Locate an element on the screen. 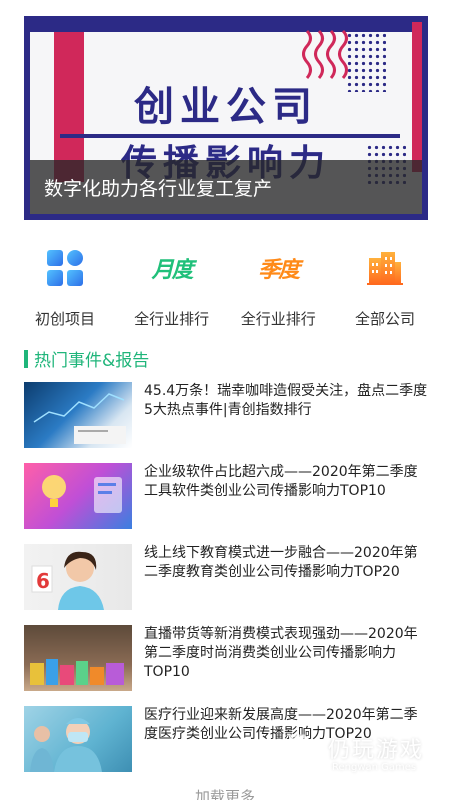 This screenshot has width=450, height=800. grid-icon is located at coordinates (65, 268).